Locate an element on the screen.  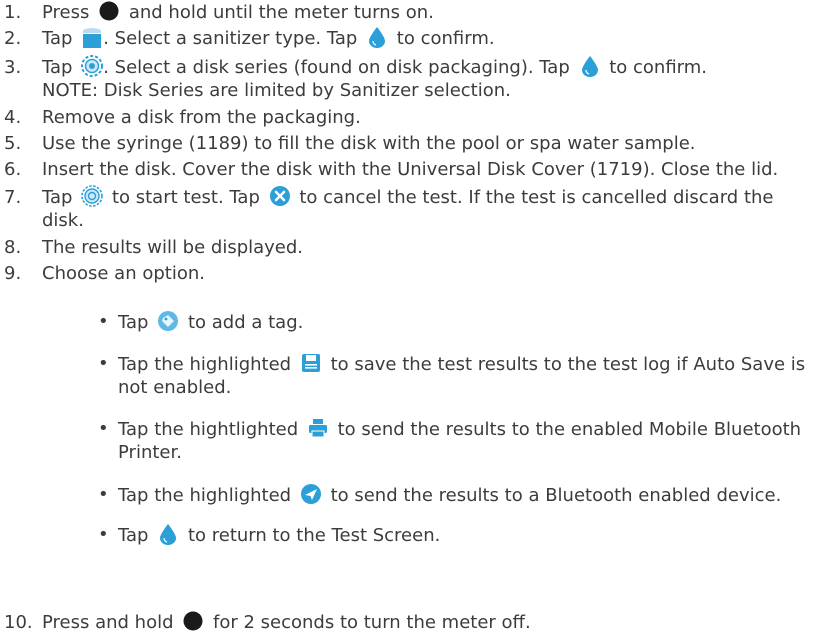
disk-series-icon is located at coordinates (92, 66).